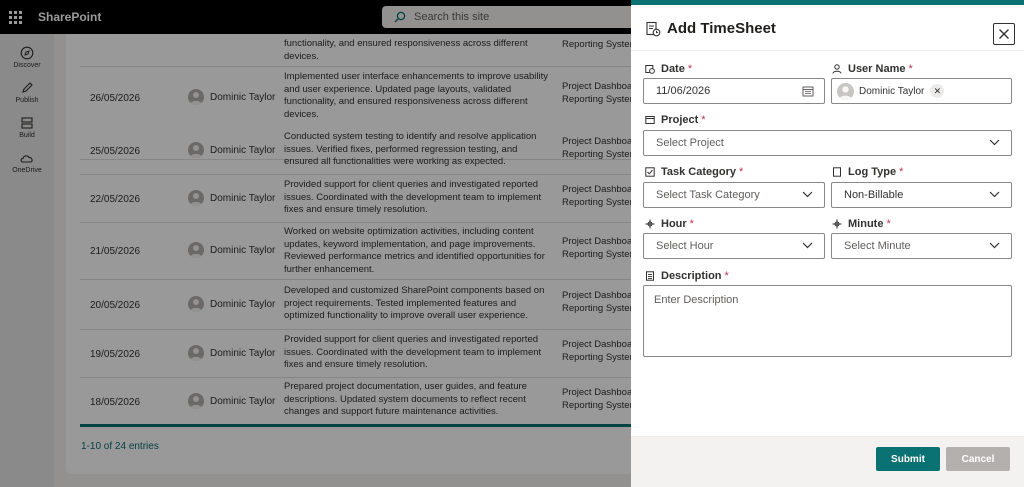 The height and width of the screenshot is (487, 1024). I want to click on project-label-text: Project, so click(680, 120).